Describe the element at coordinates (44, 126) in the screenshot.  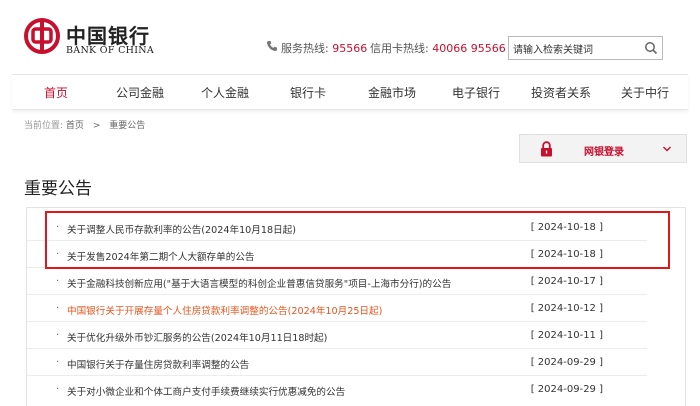
I see `breadcrumb-label: 当前位置:` at that location.